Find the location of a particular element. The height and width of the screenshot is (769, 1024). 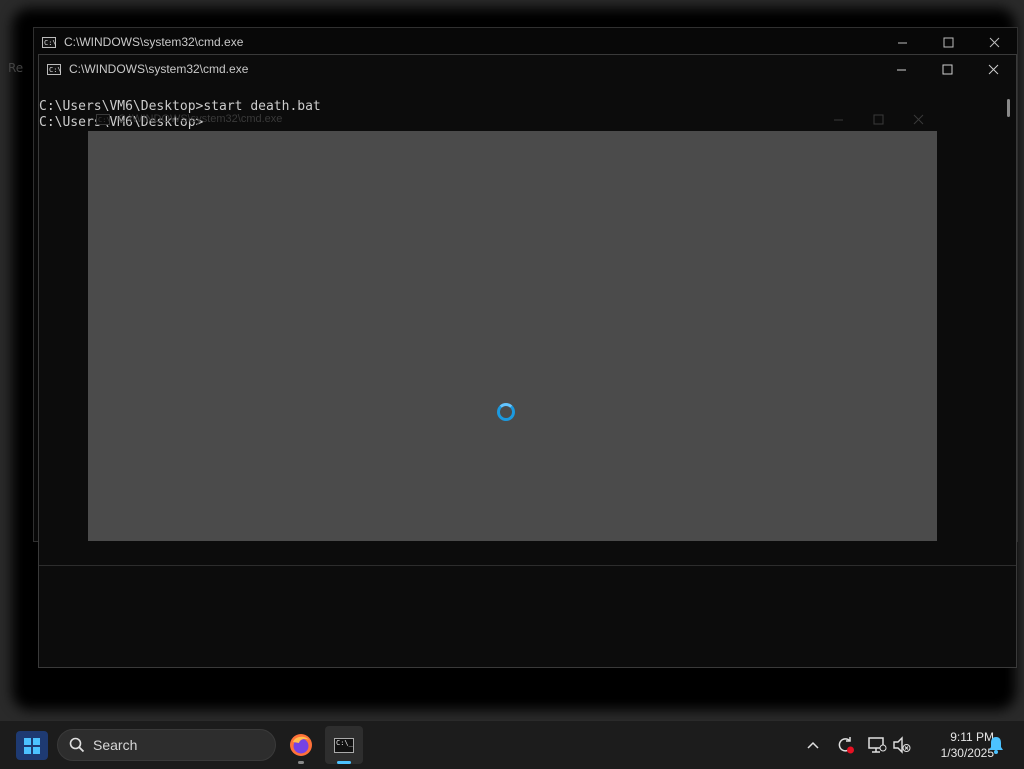

taskbar-app-firefox is located at coordinates (301, 745).